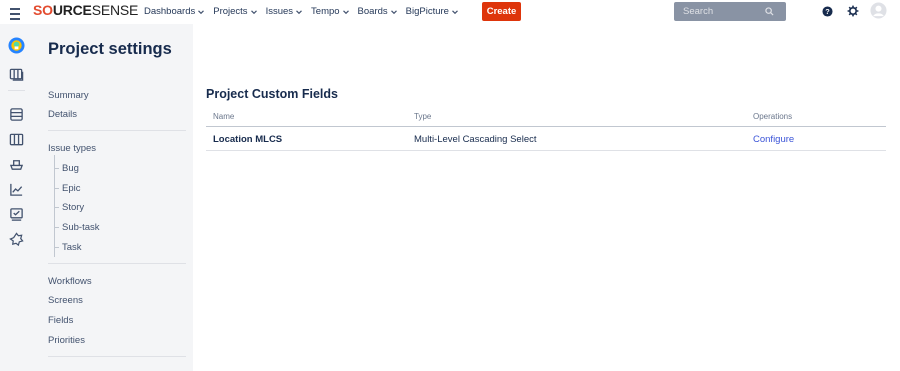  I want to click on sidebar-item-workflows: Workflows, so click(70, 281).